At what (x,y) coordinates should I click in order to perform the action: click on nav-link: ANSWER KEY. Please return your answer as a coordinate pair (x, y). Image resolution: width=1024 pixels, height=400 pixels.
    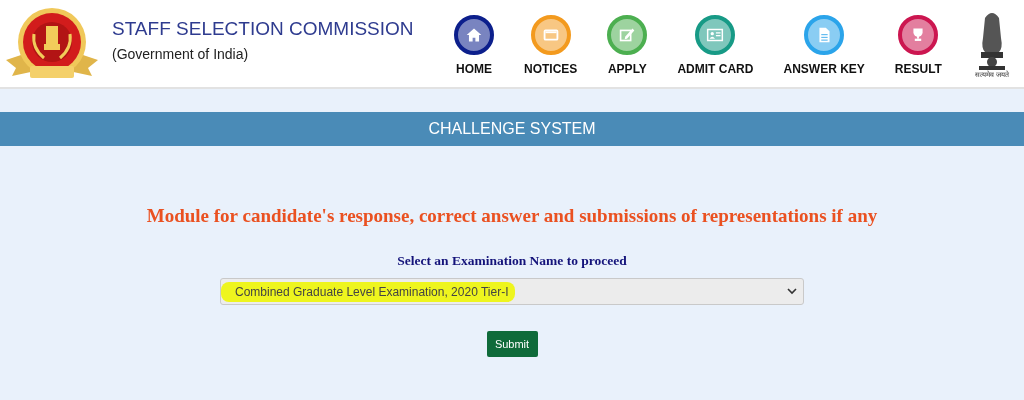
    Looking at the image, I should click on (824, 45).